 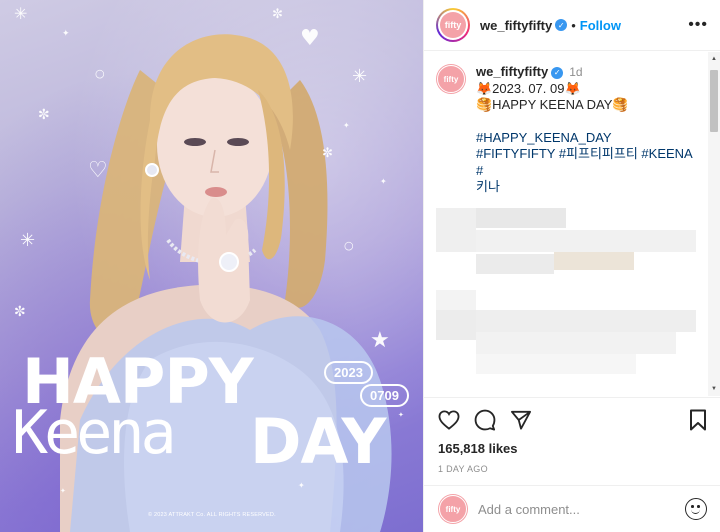 I want to click on caption-time: 1d, so click(x=575, y=72).